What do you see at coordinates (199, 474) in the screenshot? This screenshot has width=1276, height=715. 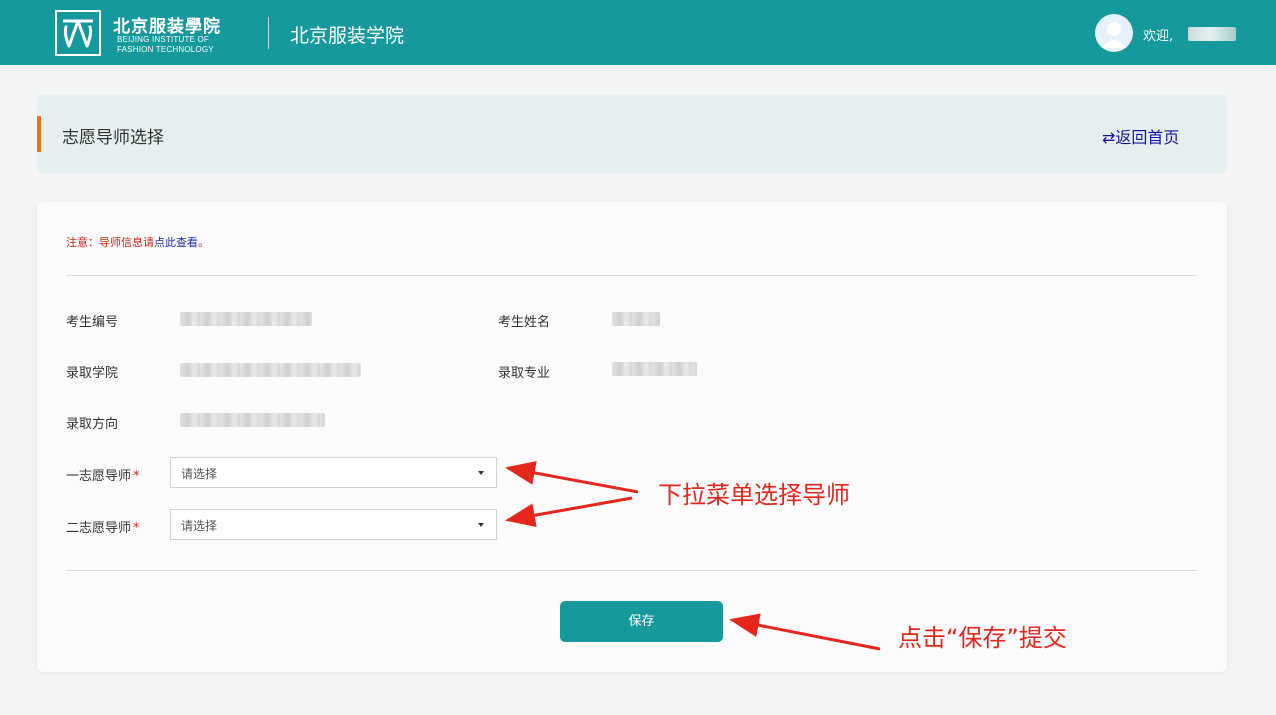 I see `first-choice-select-value: 请选择` at bounding box center [199, 474].